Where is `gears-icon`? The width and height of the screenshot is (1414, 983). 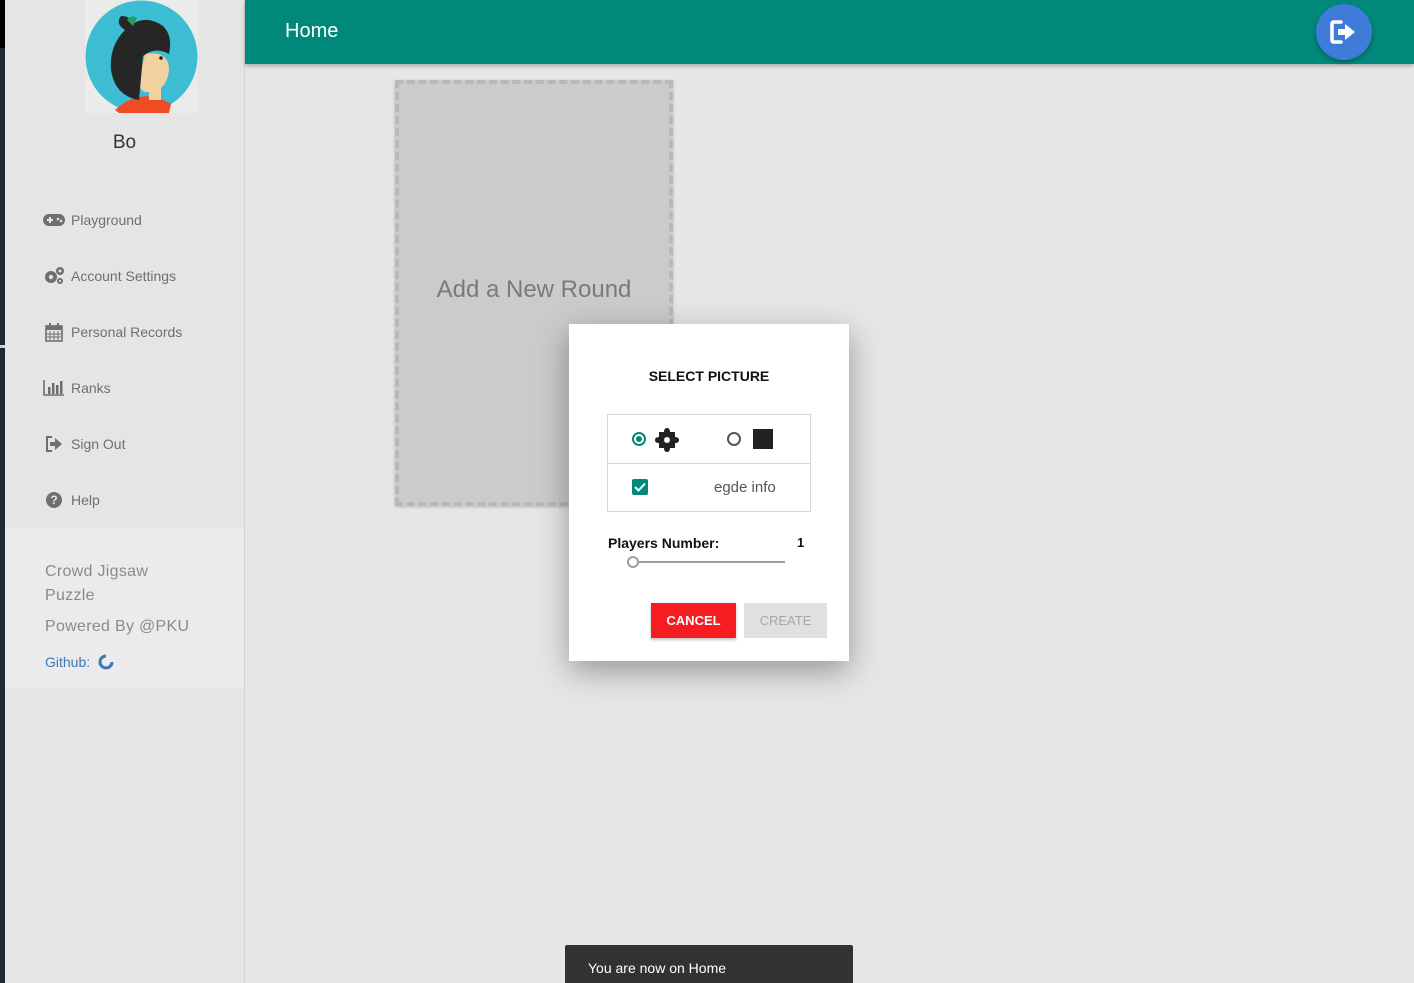 gears-icon is located at coordinates (54, 276).